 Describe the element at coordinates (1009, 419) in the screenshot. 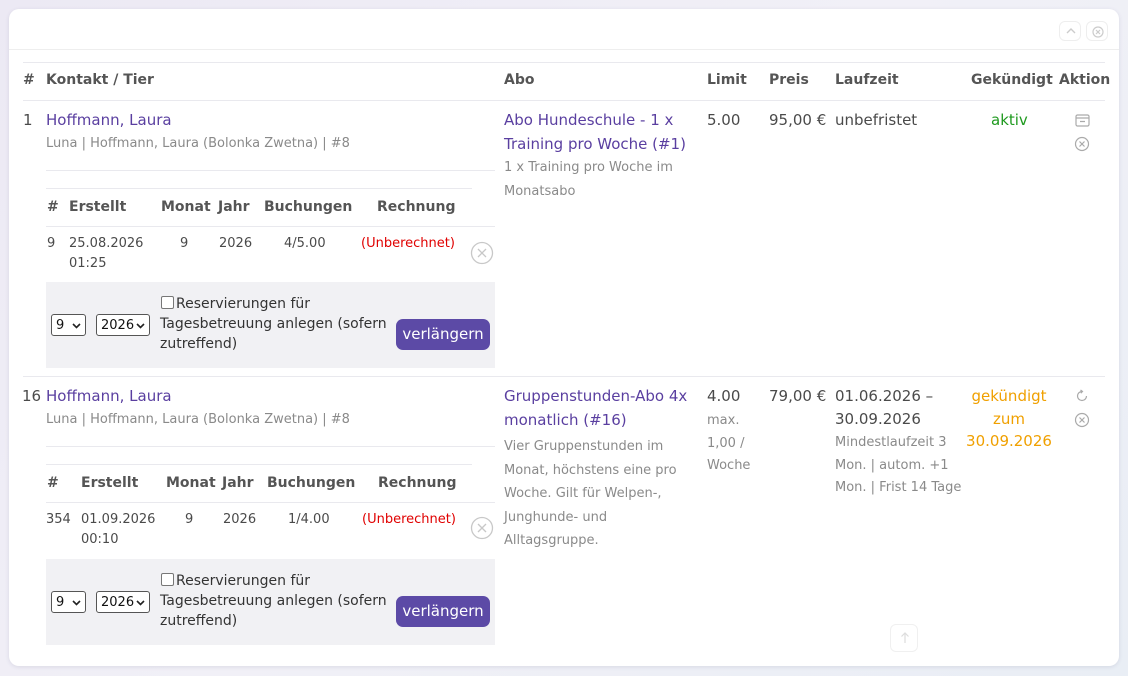

I see `status-badge-line2: zum` at that location.